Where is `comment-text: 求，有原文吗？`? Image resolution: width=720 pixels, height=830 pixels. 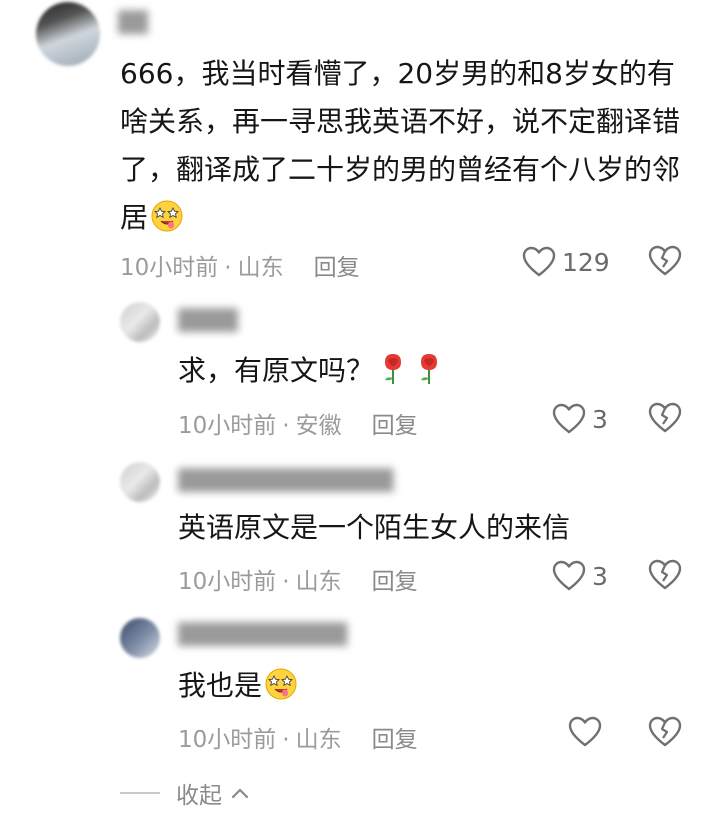
comment-text: 求，有原文吗？ is located at coordinates (312, 371).